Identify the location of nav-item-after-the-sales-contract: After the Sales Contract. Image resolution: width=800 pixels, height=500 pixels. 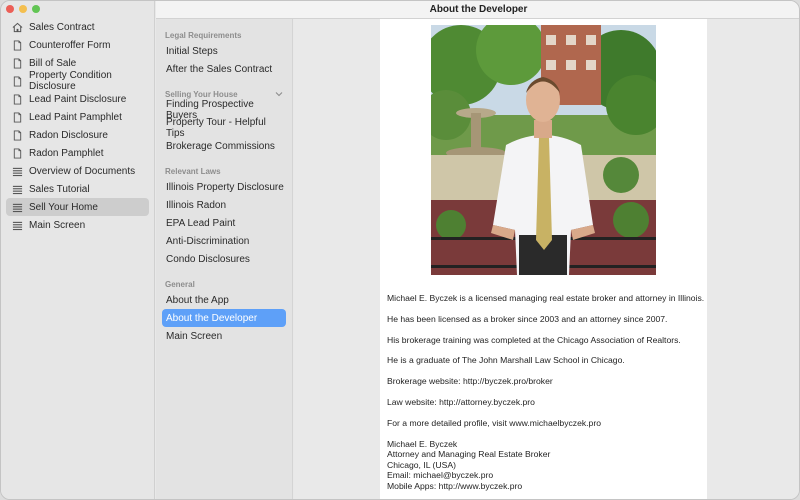
(224, 69).